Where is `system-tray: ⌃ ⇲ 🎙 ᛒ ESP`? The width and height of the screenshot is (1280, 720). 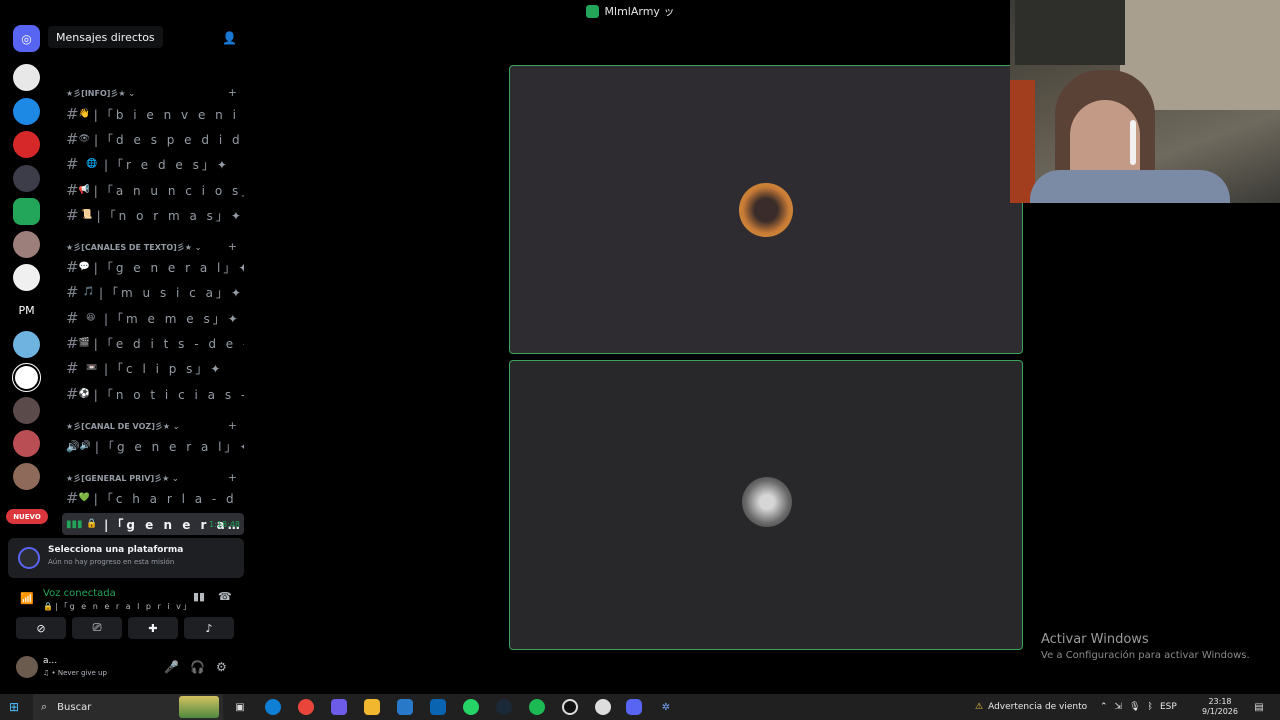 system-tray: ⌃ ⇲ 🎙 ᛒ ESP is located at coordinates (1138, 707).